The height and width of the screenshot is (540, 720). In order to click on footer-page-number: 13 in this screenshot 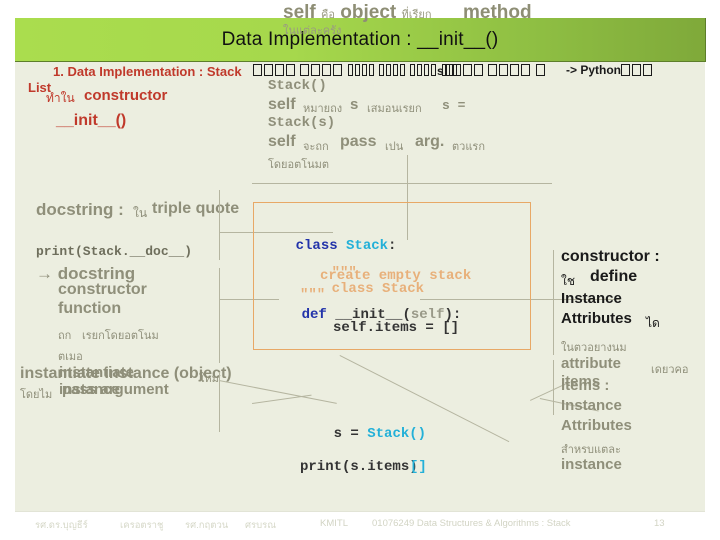, I will do `click(659, 523)`.